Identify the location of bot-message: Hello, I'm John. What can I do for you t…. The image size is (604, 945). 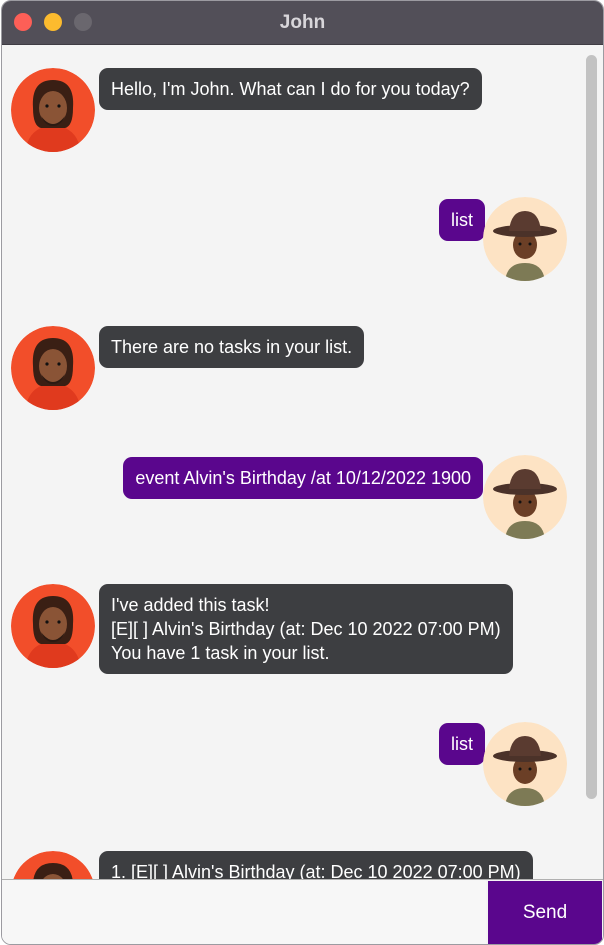
(290, 89).